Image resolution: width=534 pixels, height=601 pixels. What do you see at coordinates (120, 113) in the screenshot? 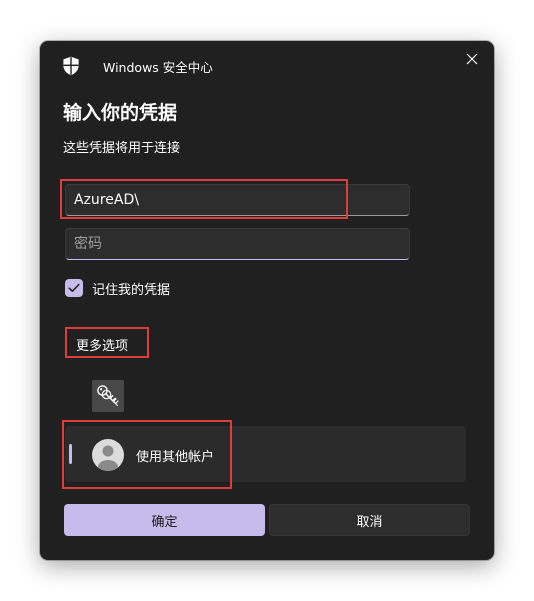
I see `dialog-heading: 输入你的凭据` at bounding box center [120, 113].